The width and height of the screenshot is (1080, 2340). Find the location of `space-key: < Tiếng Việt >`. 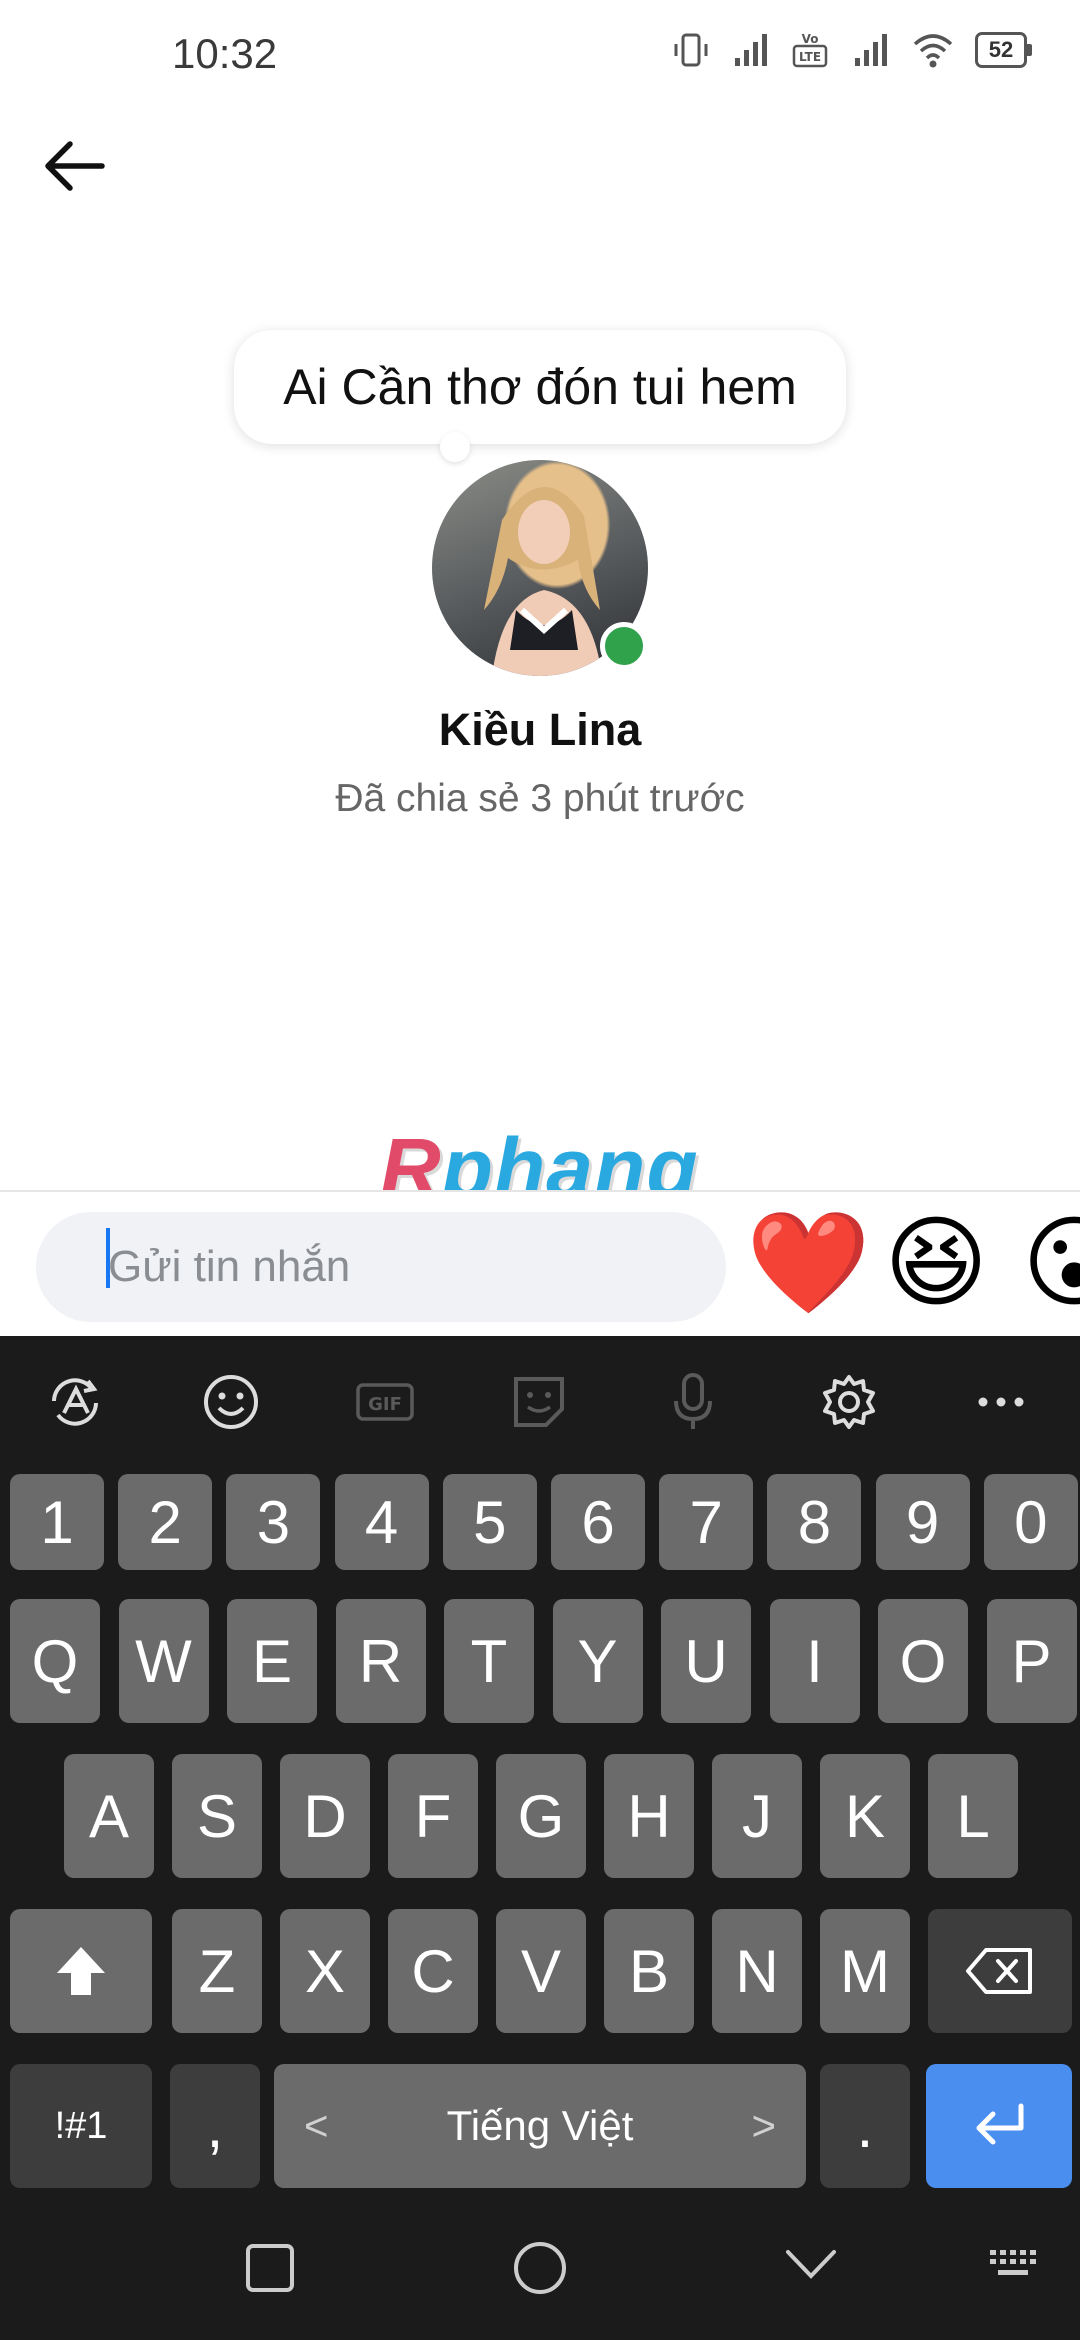

space-key: < Tiếng Việt > is located at coordinates (540, 2126).